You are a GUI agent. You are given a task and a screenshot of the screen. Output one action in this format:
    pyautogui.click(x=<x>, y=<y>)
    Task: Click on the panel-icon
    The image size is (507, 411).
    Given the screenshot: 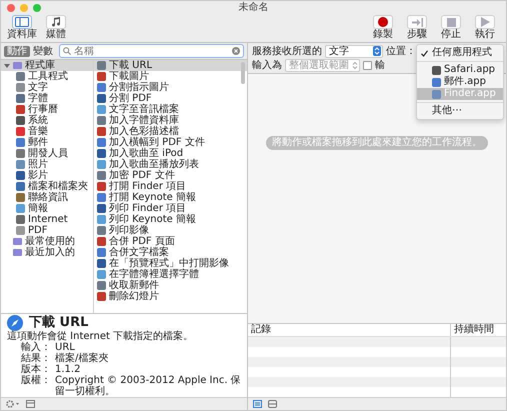 What is the action you would take?
    pyautogui.click(x=30, y=404)
    